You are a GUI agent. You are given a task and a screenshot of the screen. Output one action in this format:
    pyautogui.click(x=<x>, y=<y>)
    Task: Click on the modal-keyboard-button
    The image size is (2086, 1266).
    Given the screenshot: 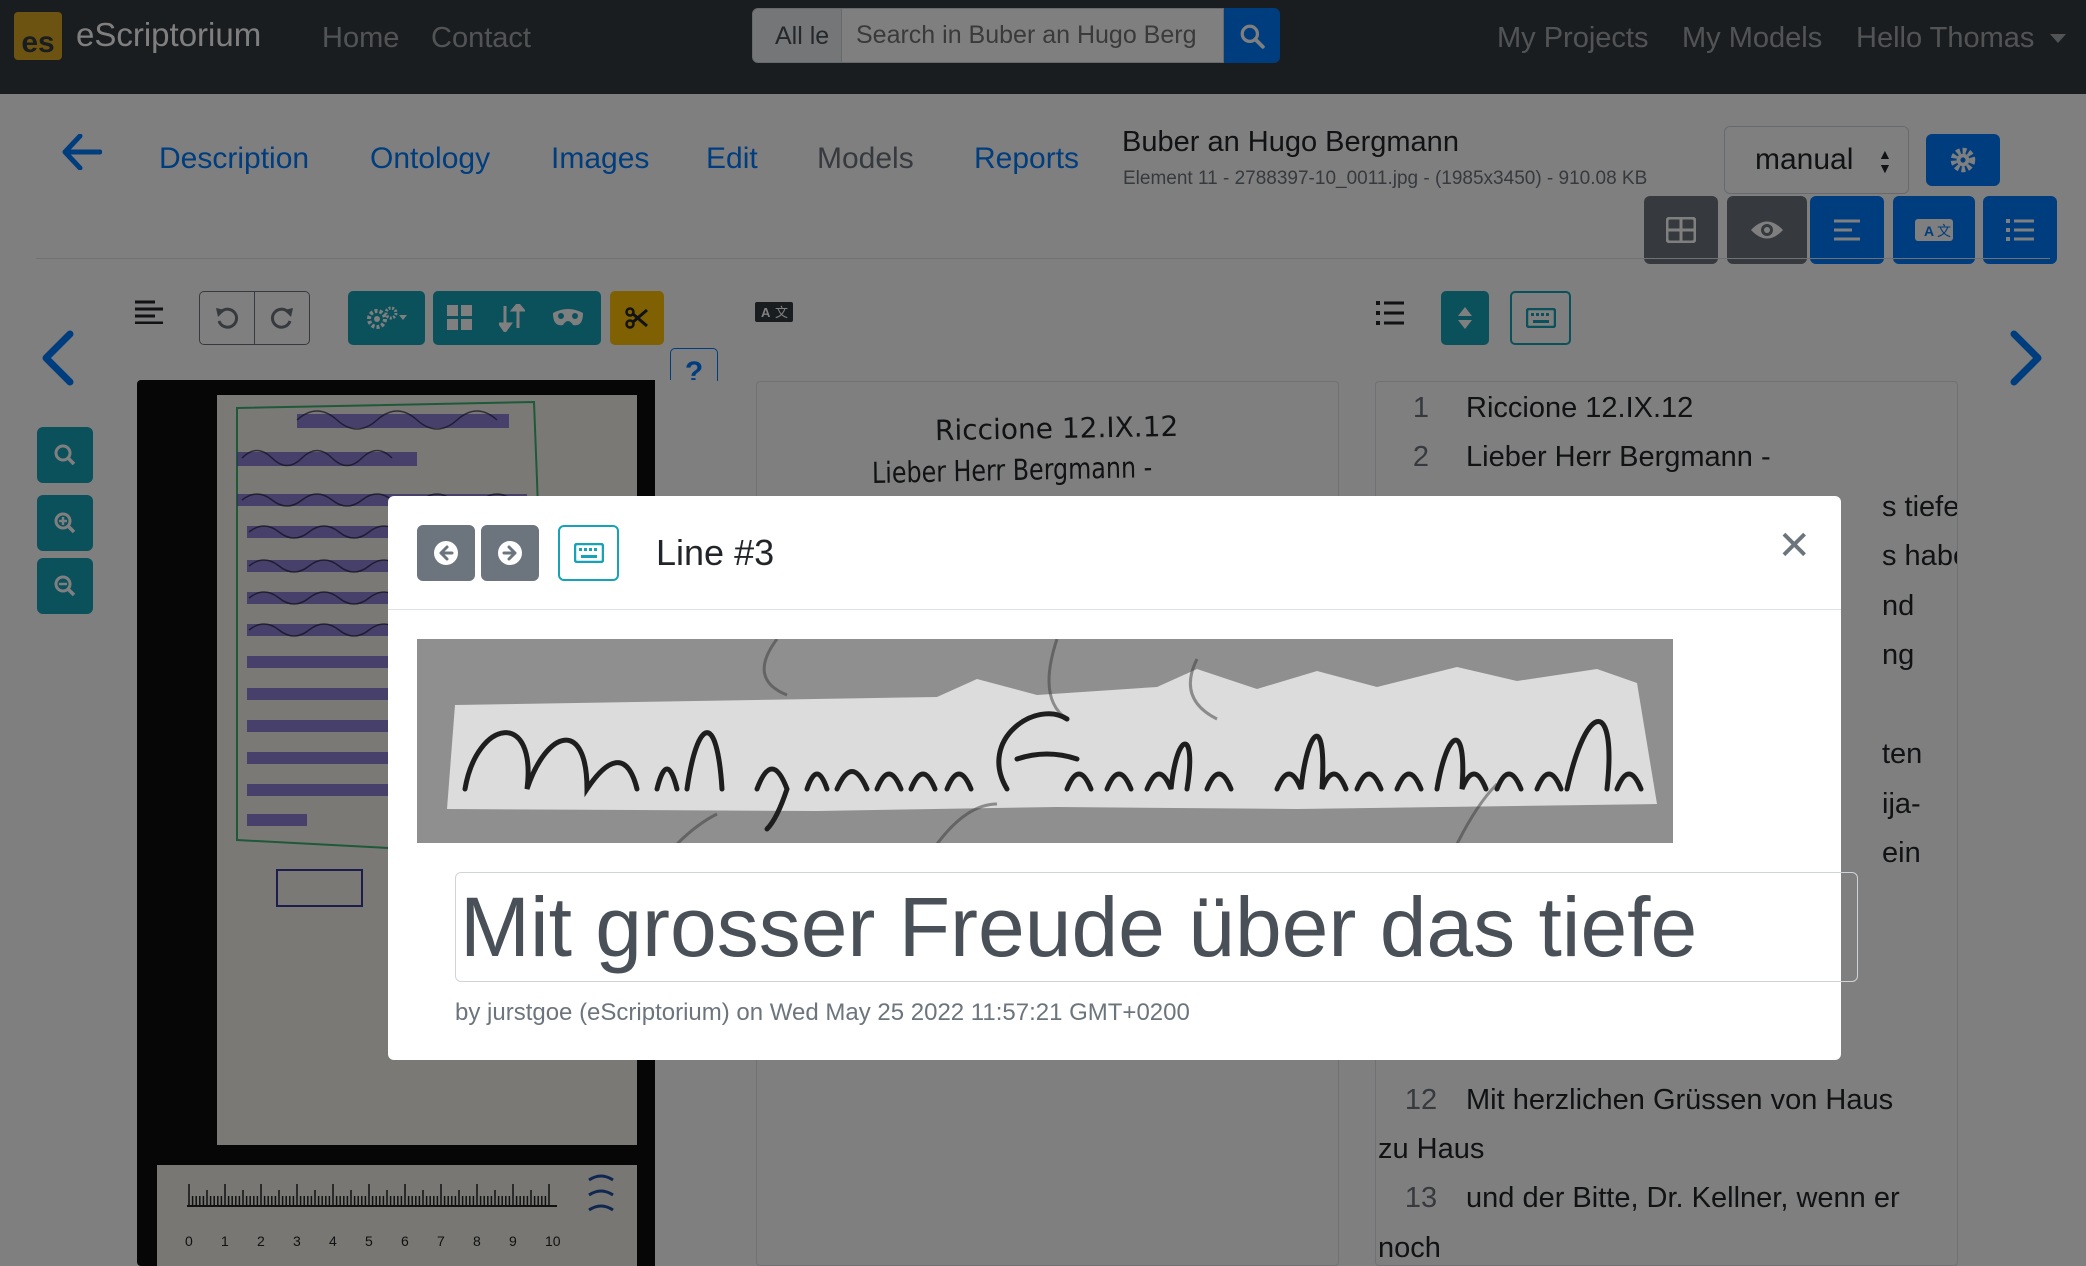 What is the action you would take?
    pyautogui.click(x=588, y=553)
    